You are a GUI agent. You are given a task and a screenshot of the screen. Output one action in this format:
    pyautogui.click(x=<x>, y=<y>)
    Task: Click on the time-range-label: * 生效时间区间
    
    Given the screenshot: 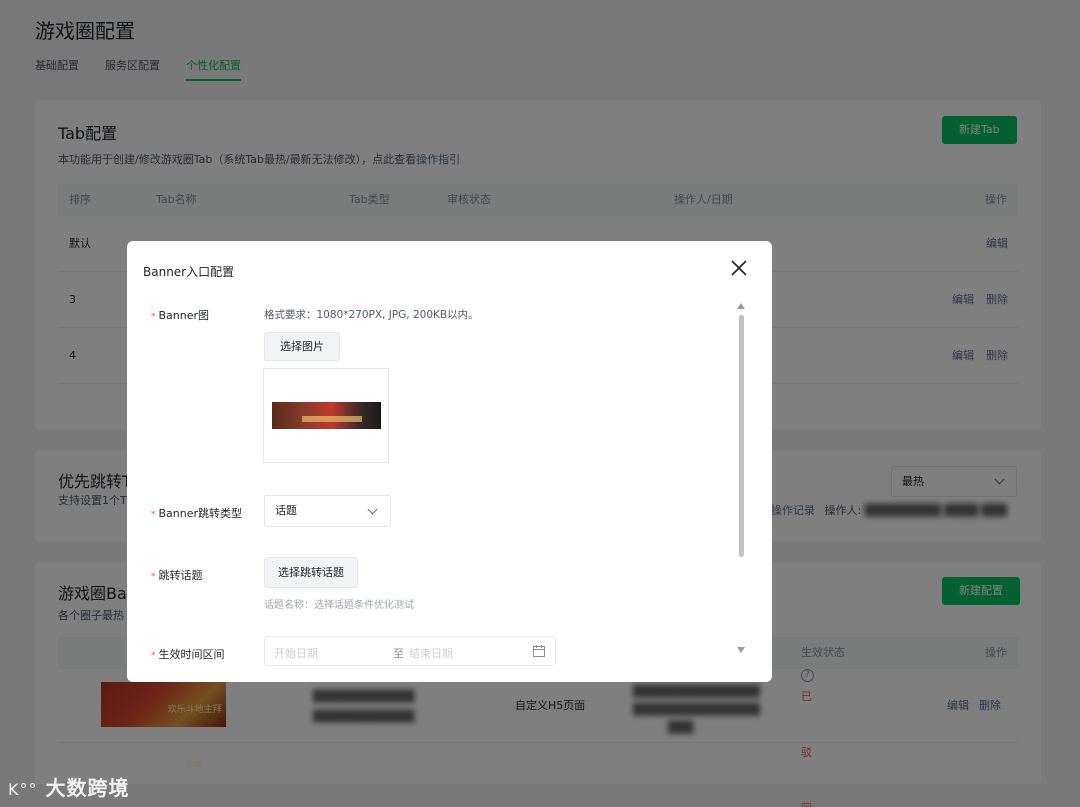 What is the action you would take?
    pyautogui.click(x=188, y=654)
    